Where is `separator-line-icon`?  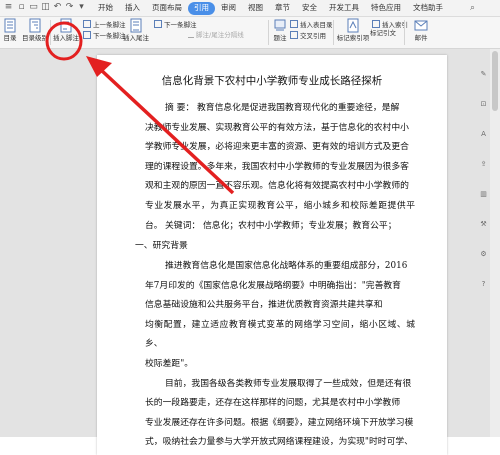 separator-line-icon is located at coordinates (191, 35).